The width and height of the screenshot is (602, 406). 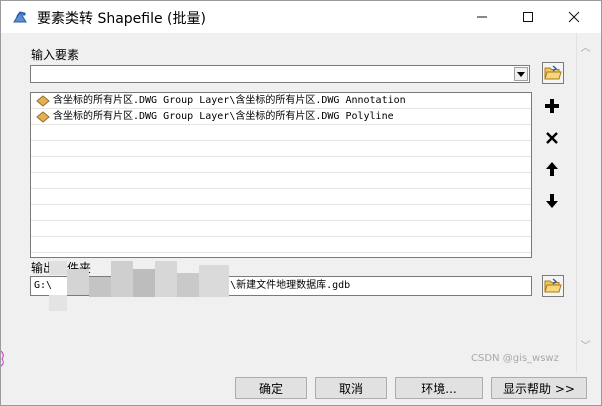 What do you see at coordinates (351, 388) in the screenshot?
I see `cancel-button: 取消` at bounding box center [351, 388].